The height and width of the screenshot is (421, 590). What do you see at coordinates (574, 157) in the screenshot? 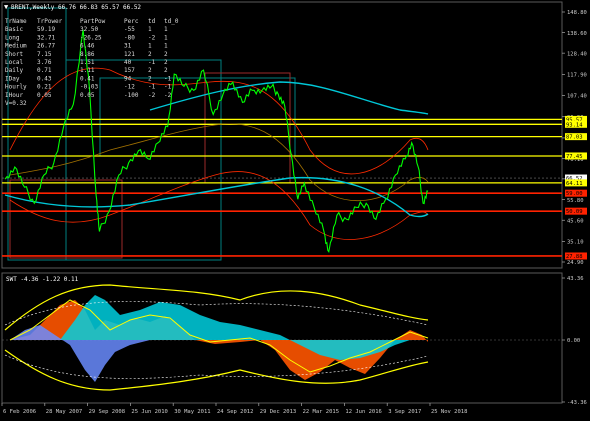
I see `level-label: 77.45` at bounding box center [574, 157].